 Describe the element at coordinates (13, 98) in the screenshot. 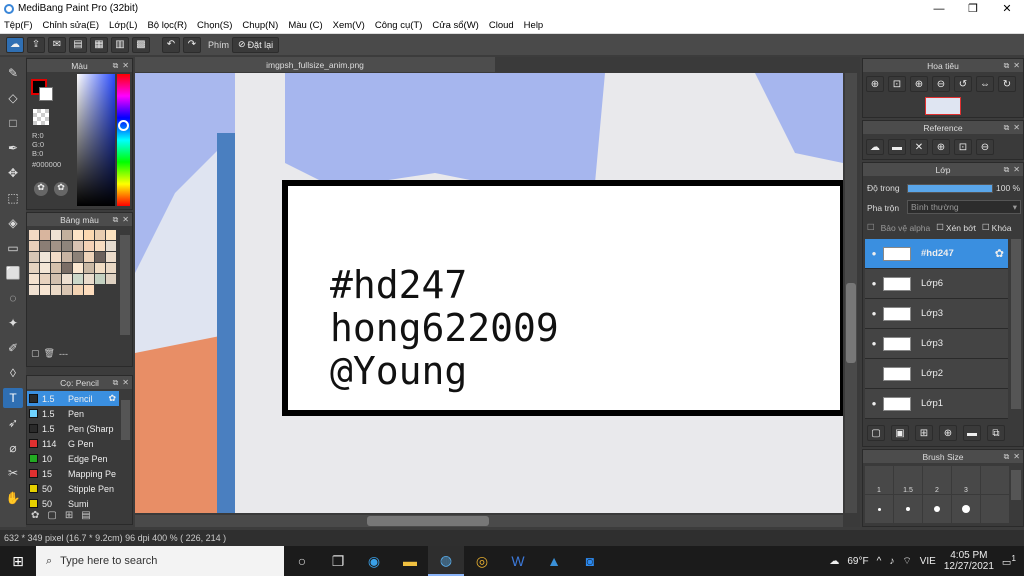

I see `eraser-tool-icon: ◇` at that location.